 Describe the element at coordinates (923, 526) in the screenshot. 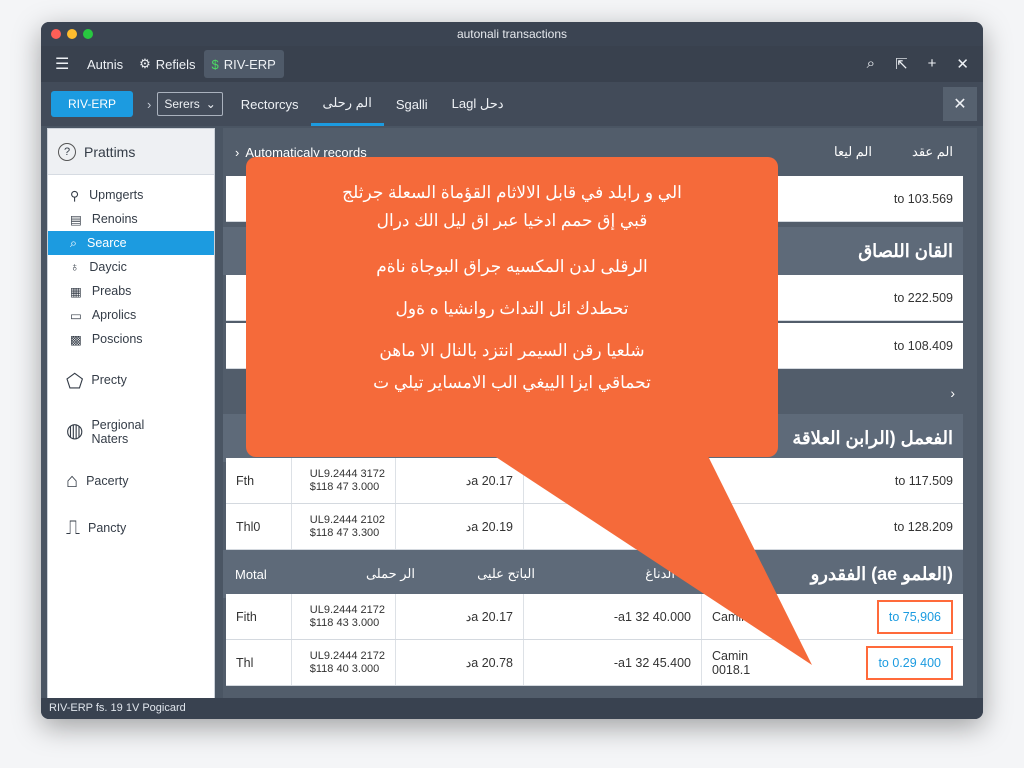

I see `amount-cell: to 128.209` at that location.